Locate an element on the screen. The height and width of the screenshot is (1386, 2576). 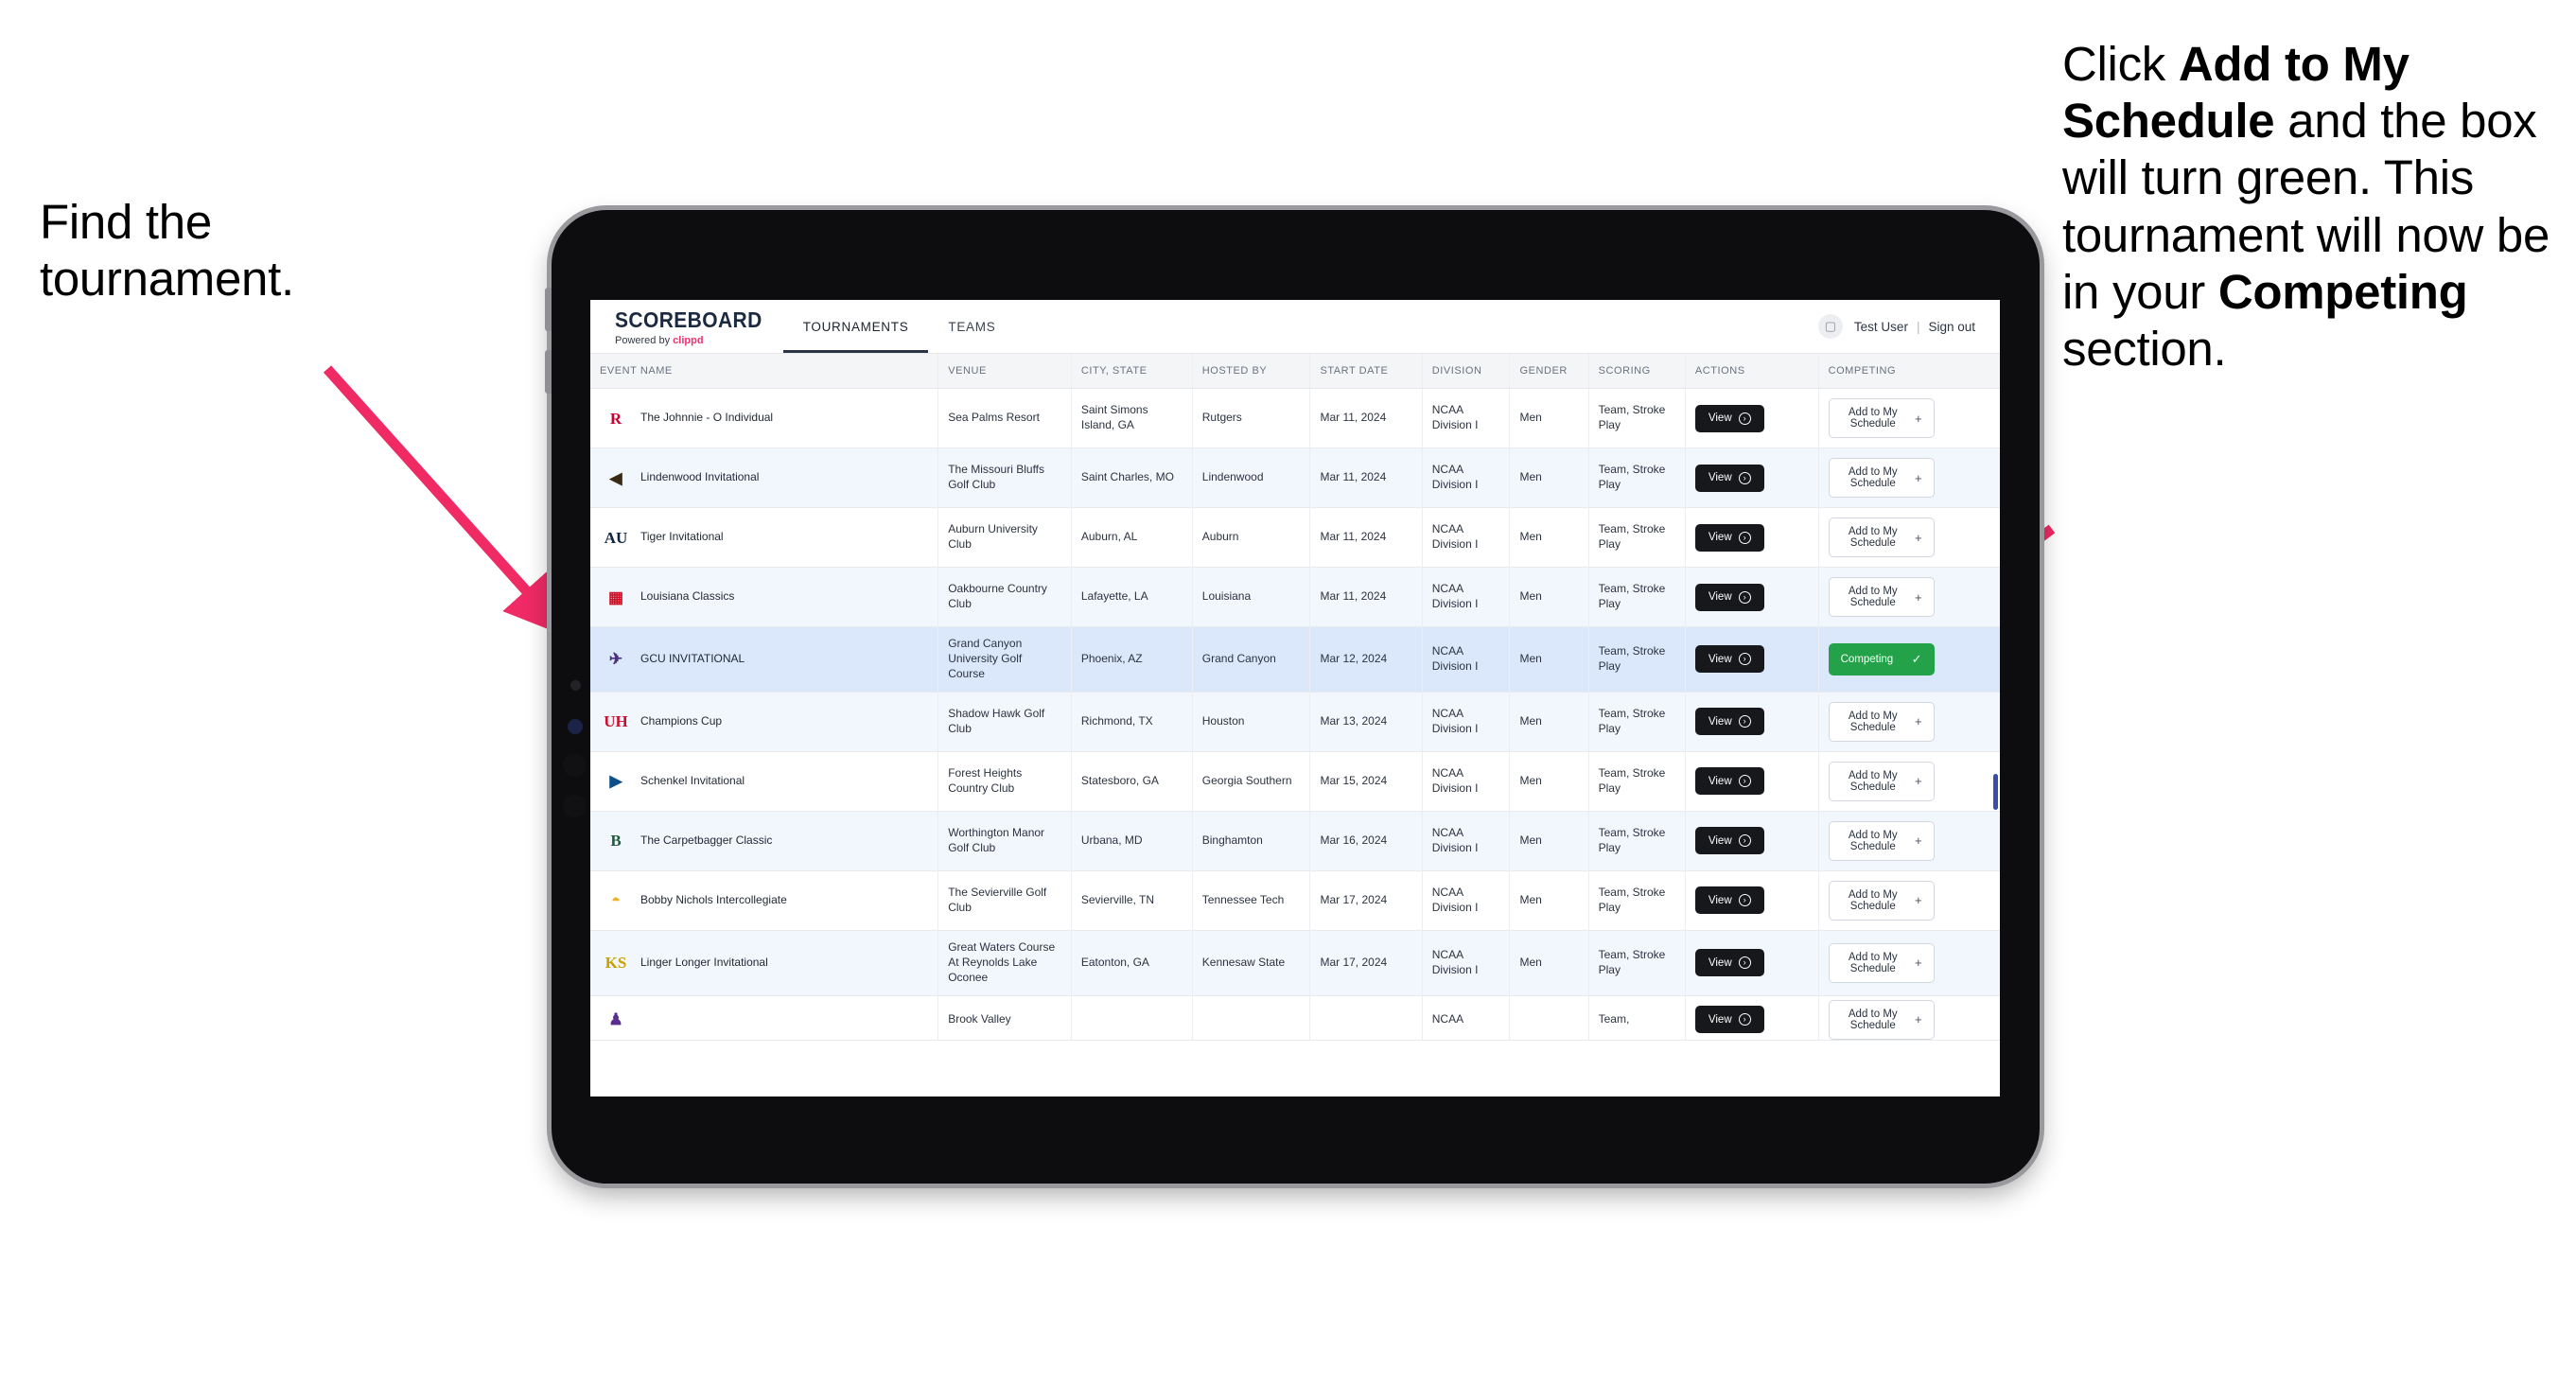
competing-button: Competing ✓ is located at coordinates (1882, 658).